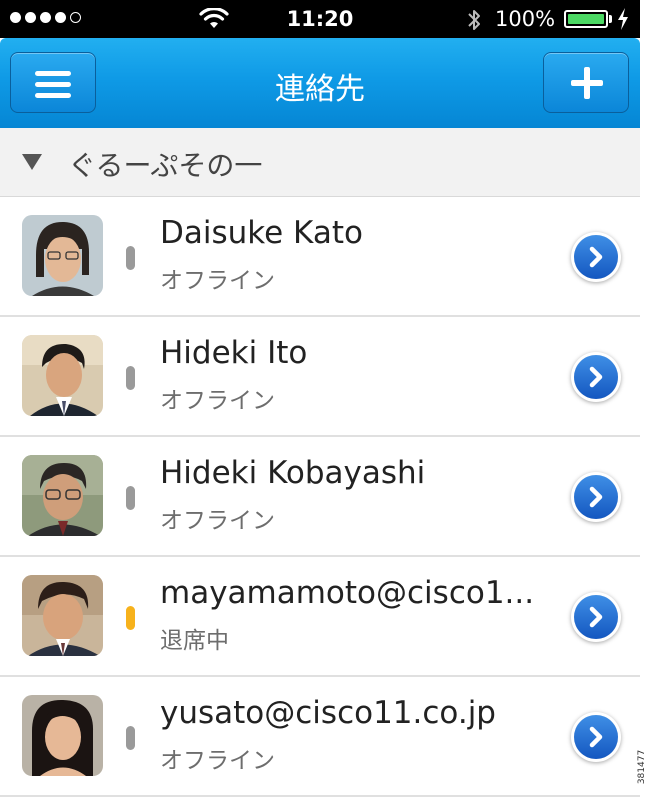 The height and width of the screenshot is (800, 654). What do you see at coordinates (586, 82) in the screenshot?
I see `add-contact-button` at bounding box center [586, 82].